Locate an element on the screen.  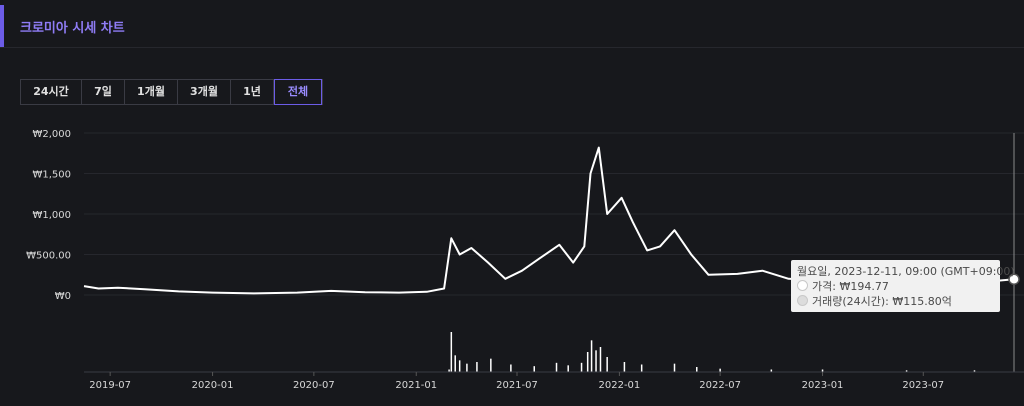
tooltip-volume-row: 거래량(24시간): ₩115.80억 is located at coordinates (898, 301).